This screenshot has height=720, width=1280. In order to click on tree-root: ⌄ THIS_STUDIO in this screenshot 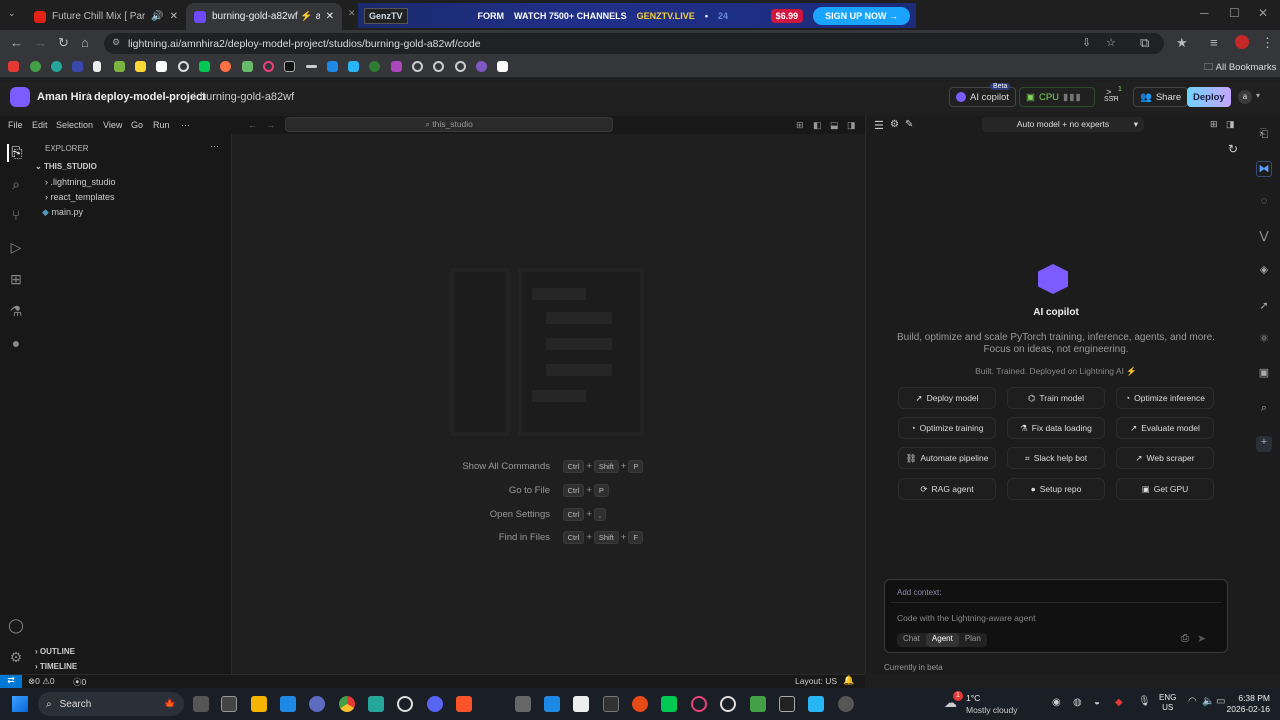, I will do `click(66, 166)`.